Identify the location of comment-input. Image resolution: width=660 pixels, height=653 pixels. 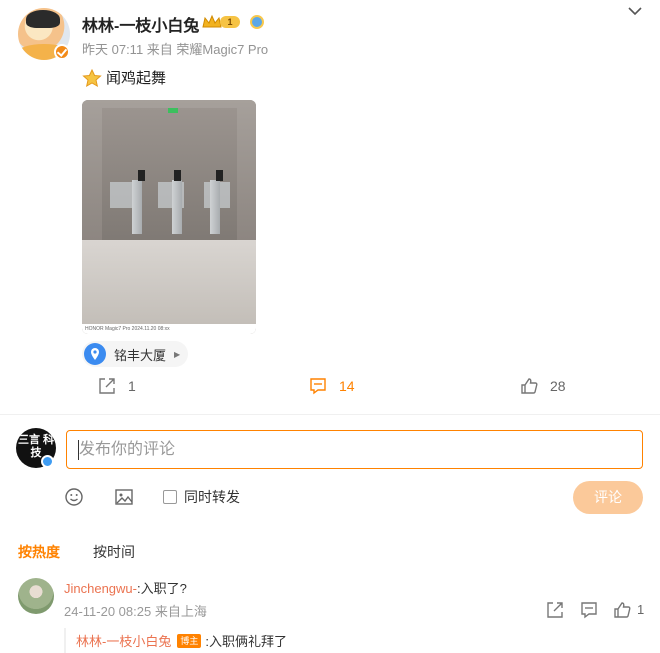
(354, 449).